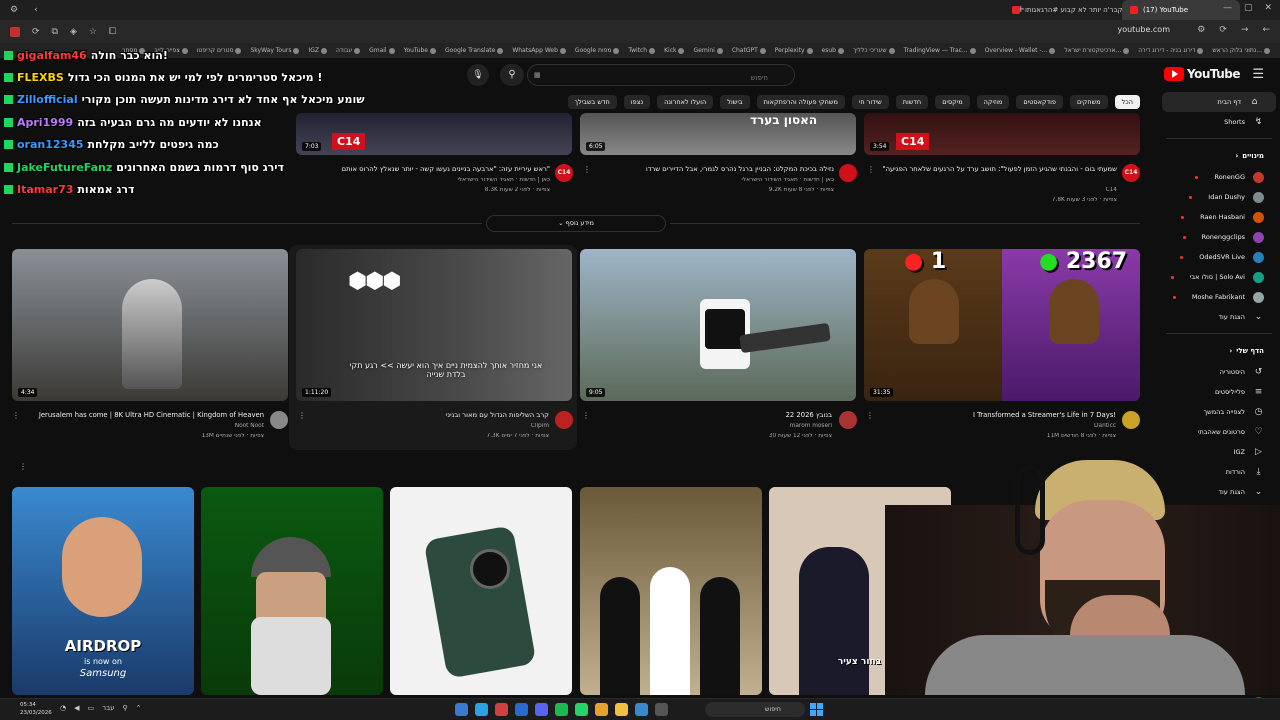  I want to click on filter-chip: פודקאסטים, so click(1039, 102).